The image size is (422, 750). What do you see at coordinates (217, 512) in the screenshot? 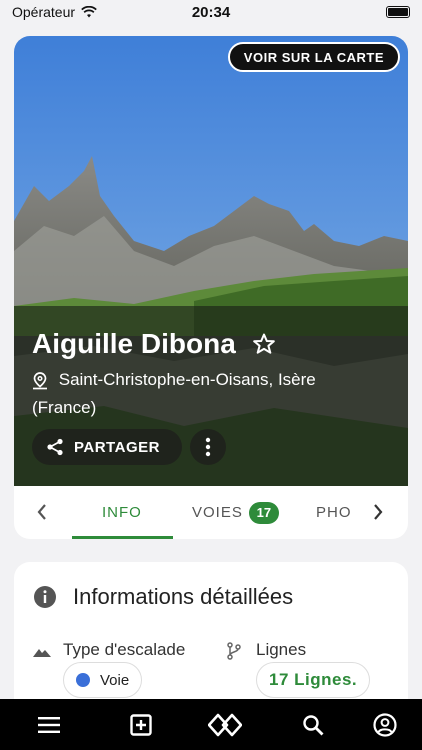
I see `tab-voies-label: VOIES` at bounding box center [217, 512].